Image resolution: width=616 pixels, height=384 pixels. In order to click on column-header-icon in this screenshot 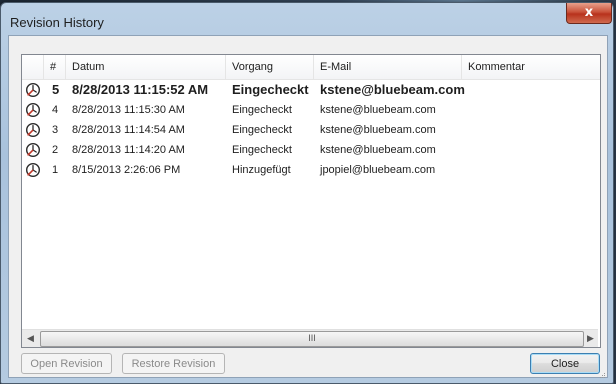, I will do `click(33, 67)`.